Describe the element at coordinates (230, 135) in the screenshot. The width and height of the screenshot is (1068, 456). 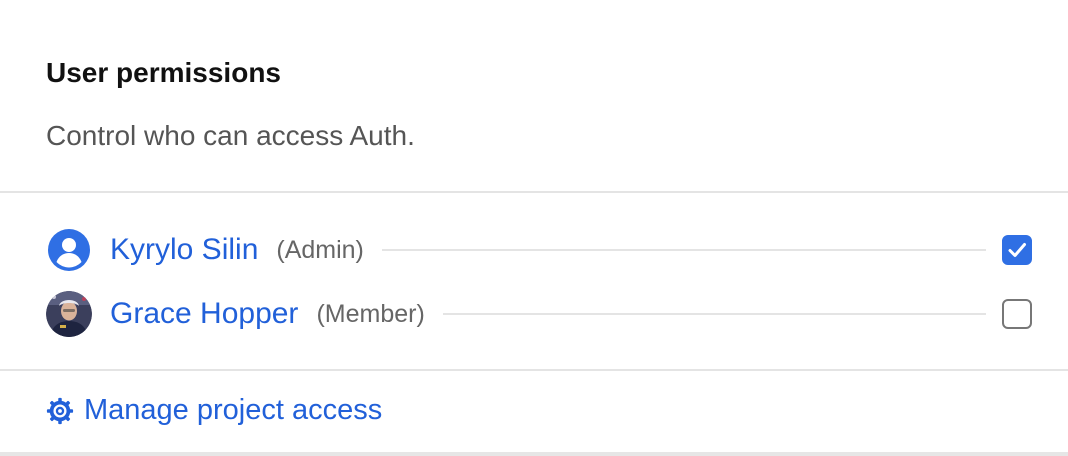
I see `section-subtitle: Control who can access Auth.` at that location.